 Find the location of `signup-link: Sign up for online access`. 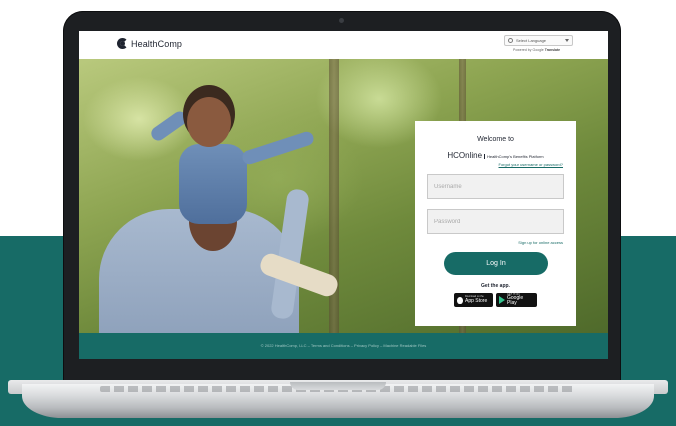

signup-link: Sign up for online access is located at coordinates (540, 242).